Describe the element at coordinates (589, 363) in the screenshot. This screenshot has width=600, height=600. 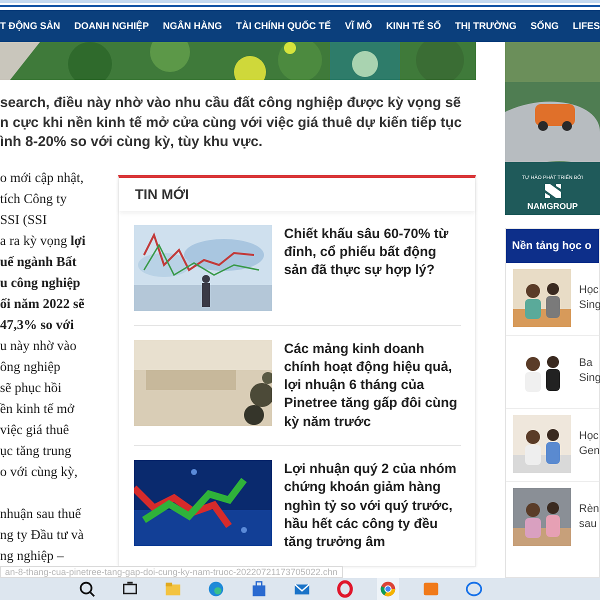
I see `article-link: Ba` at that location.